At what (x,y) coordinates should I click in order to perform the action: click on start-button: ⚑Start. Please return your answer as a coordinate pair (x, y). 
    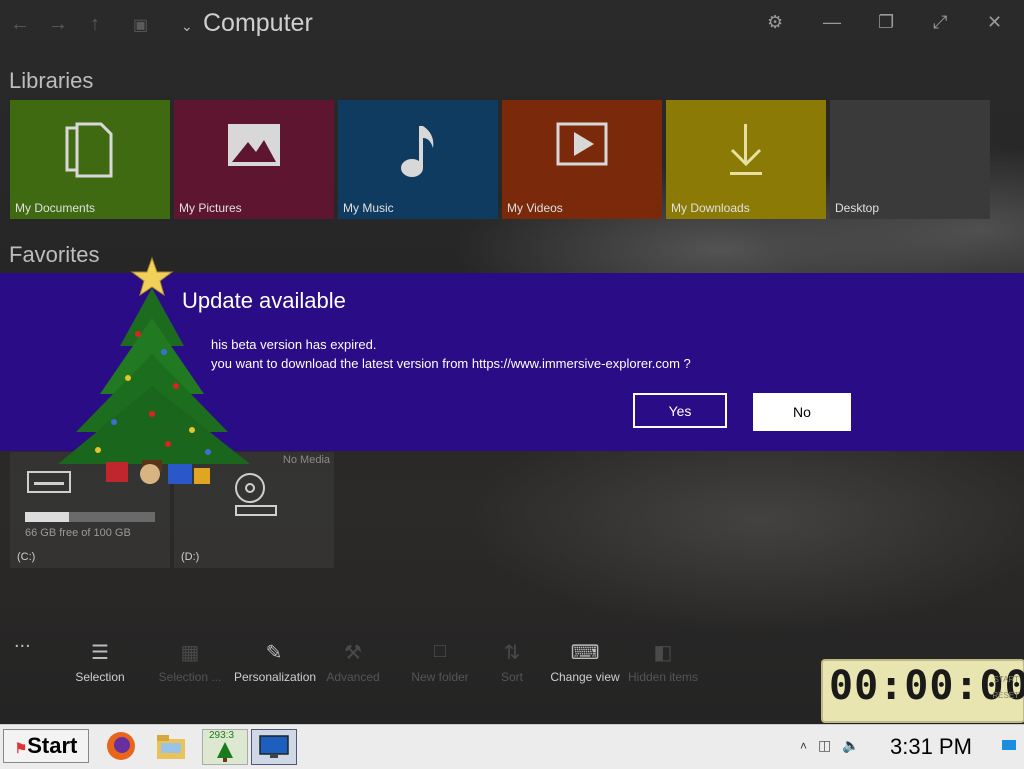
    Looking at the image, I should click on (46, 746).